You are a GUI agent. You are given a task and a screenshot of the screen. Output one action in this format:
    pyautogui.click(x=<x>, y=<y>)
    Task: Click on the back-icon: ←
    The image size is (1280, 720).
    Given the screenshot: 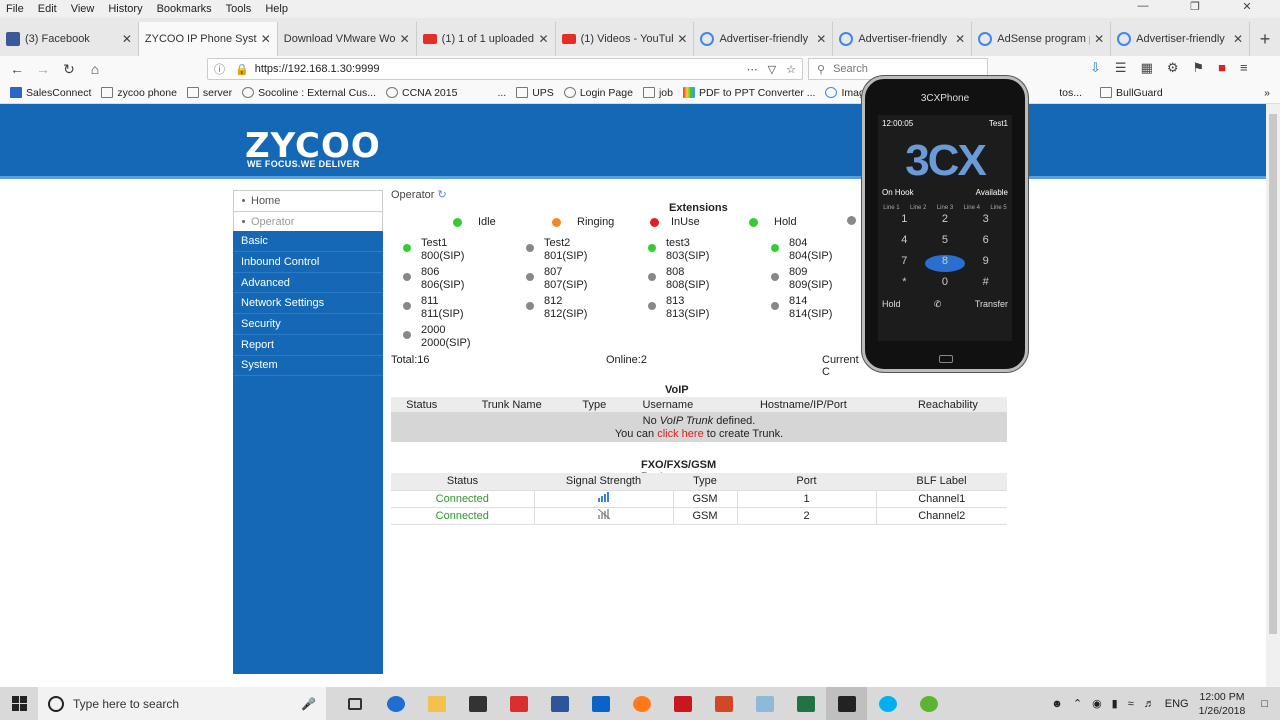 What is the action you would take?
    pyautogui.click(x=17, y=69)
    